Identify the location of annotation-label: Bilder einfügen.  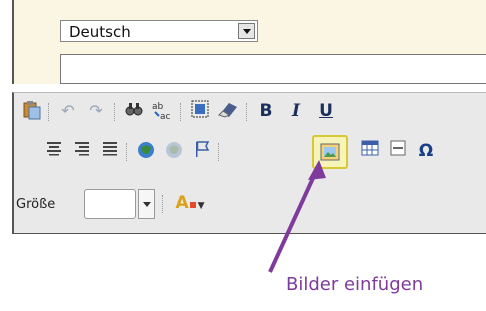
(355, 284).